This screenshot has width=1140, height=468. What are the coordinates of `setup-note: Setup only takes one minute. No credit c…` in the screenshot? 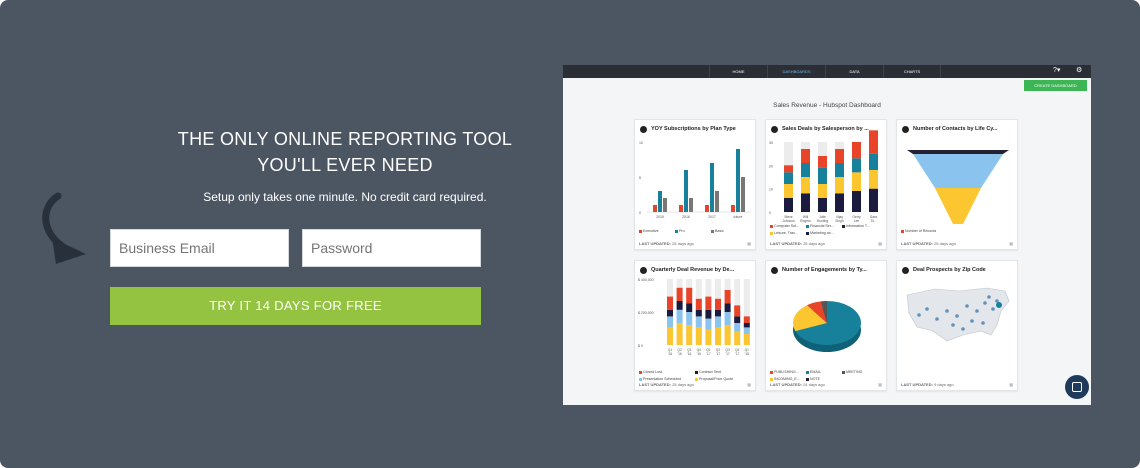 It's located at (345, 197).